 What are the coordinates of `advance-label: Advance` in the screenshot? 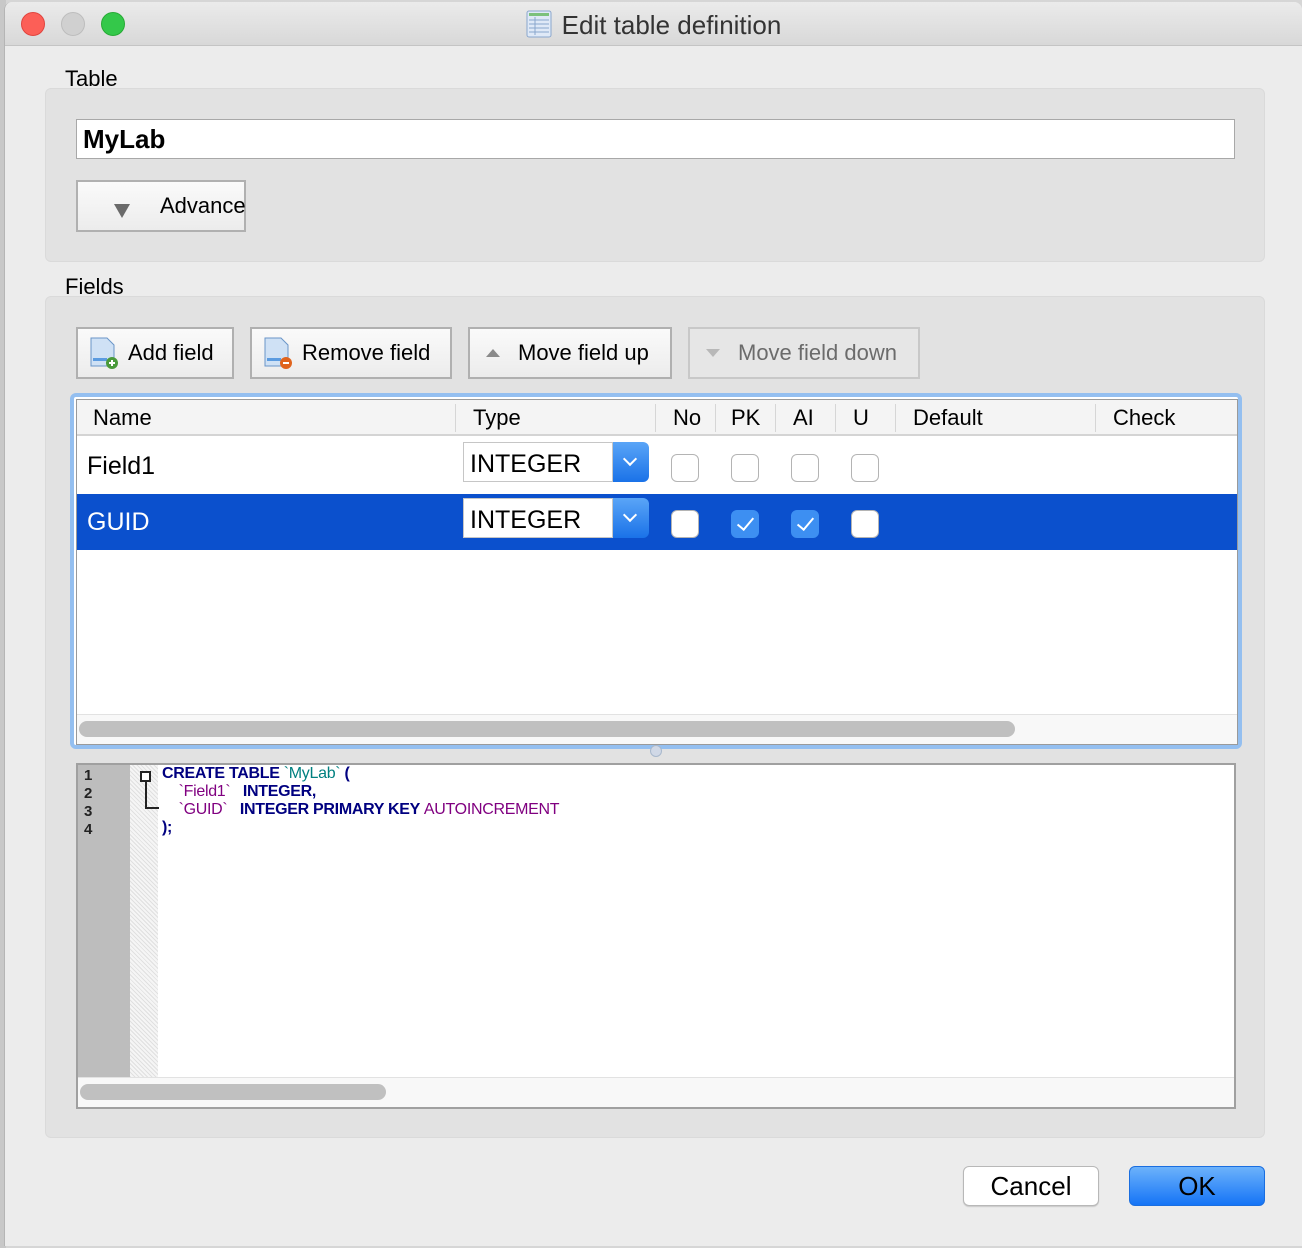 It's located at (203, 205).